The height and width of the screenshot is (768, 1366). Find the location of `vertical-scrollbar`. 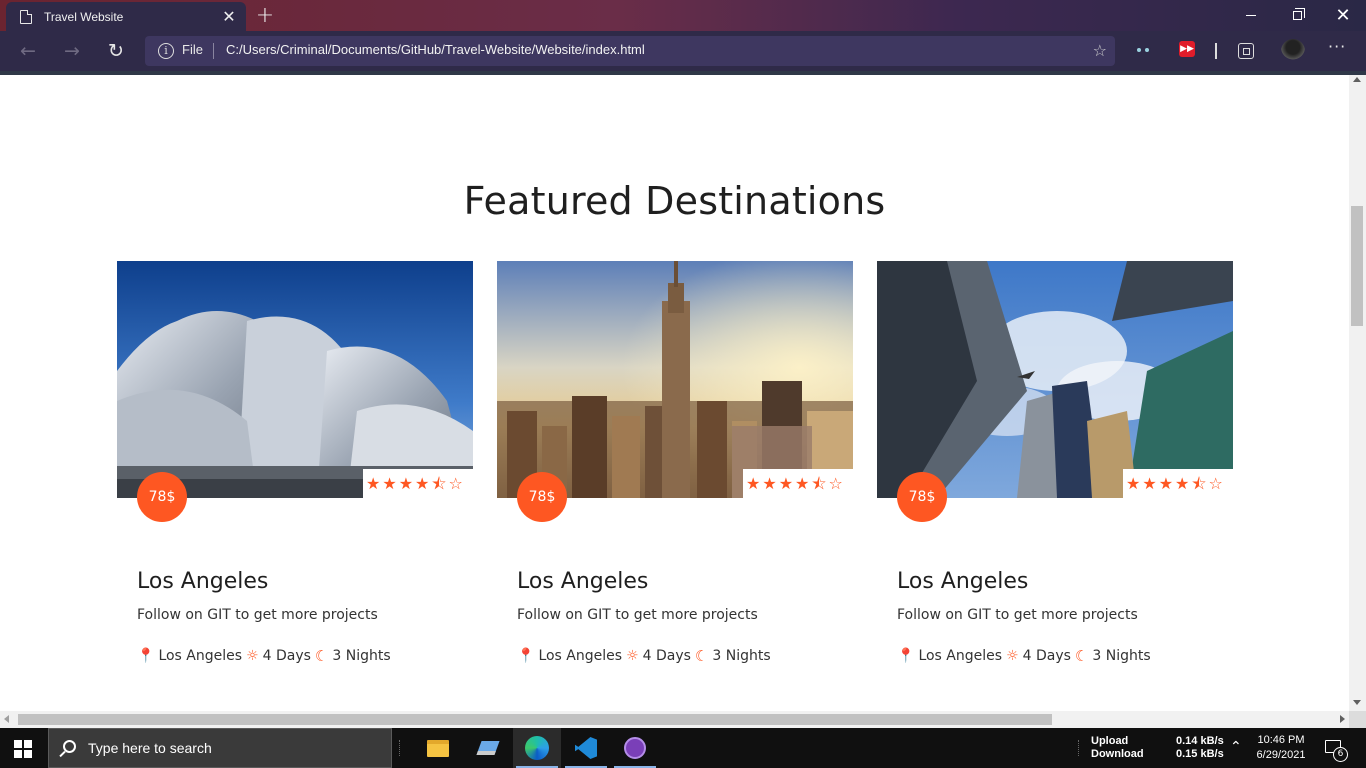

vertical-scrollbar is located at coordinates (1357, 393).